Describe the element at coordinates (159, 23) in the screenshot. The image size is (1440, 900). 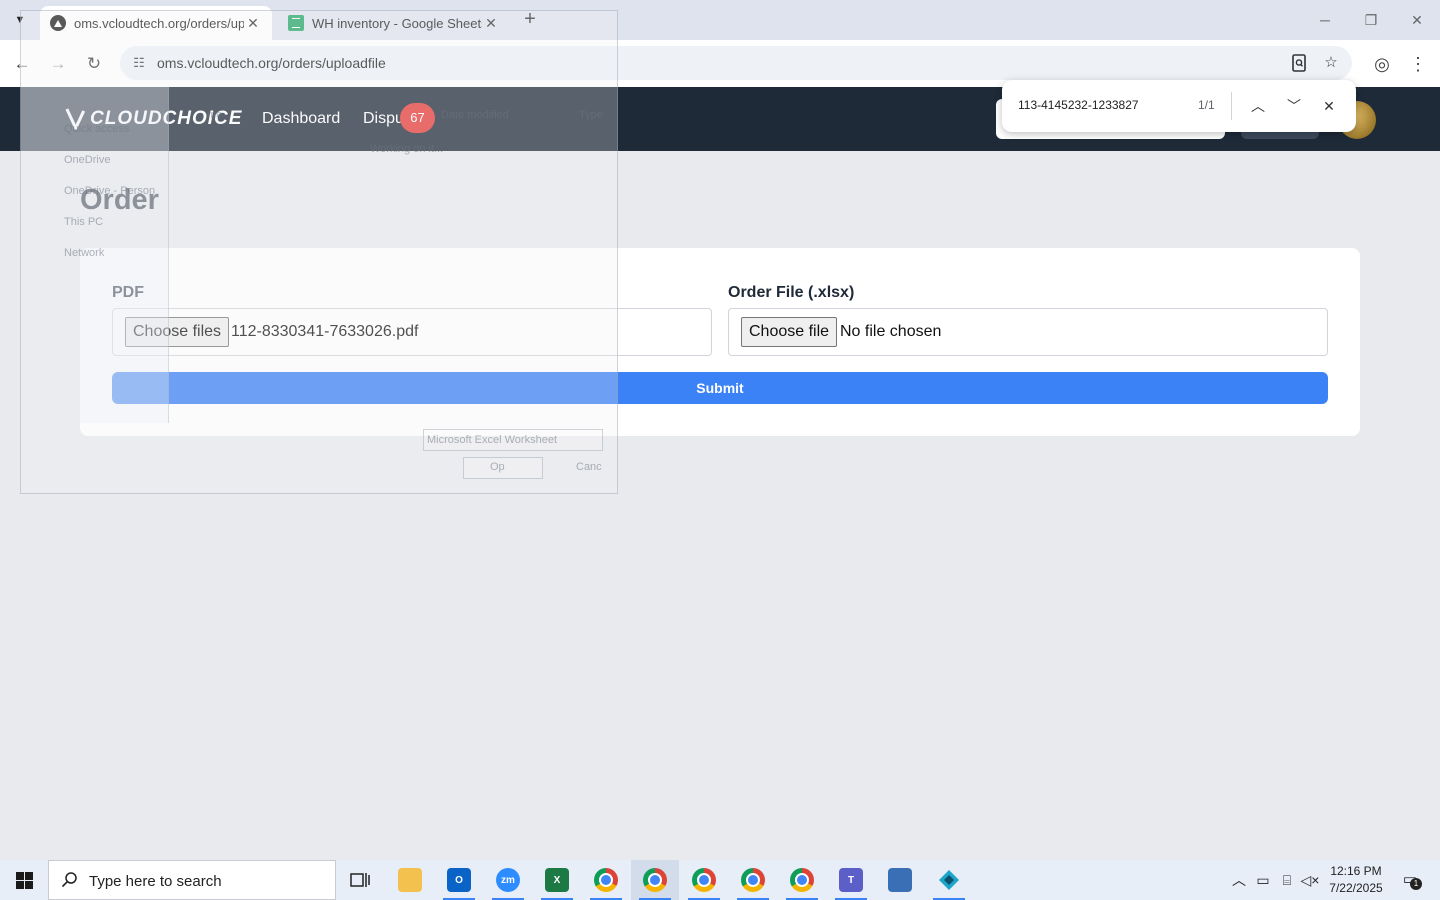
I see `tab-title: oms.vcloudtech.org/orders/upl` at that location.